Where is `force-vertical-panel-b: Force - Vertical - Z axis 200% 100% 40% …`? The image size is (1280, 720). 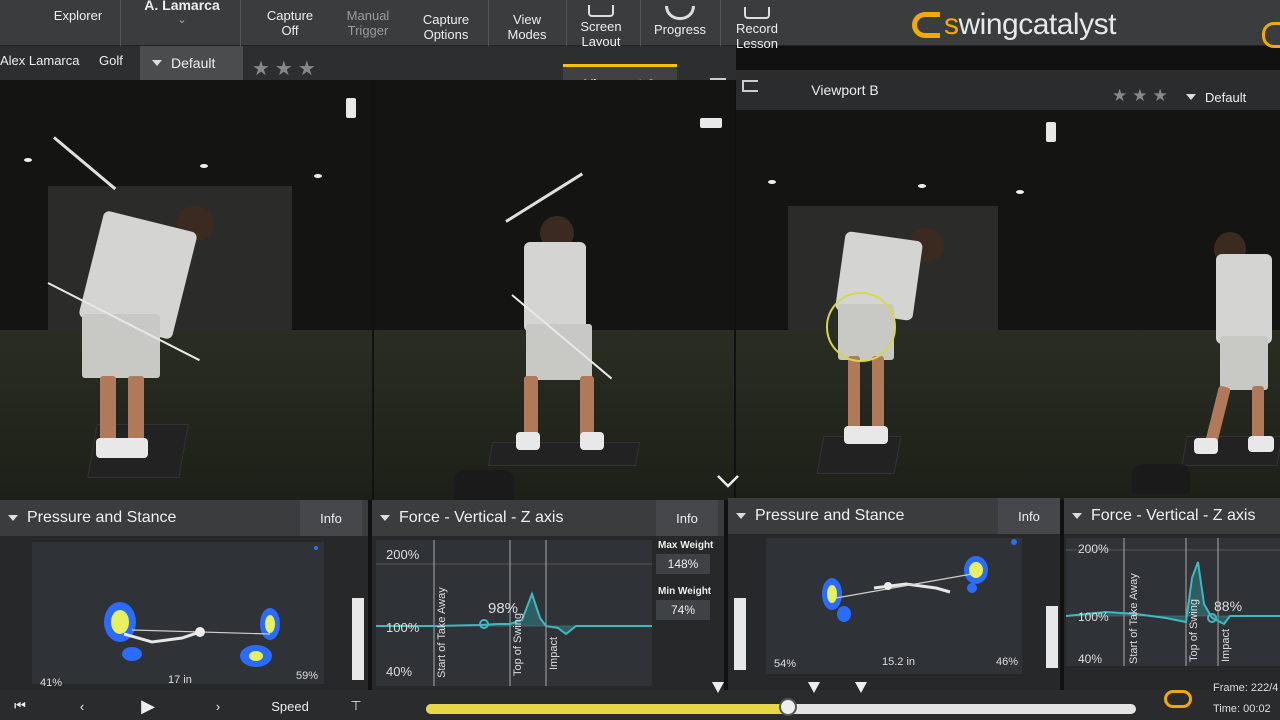
force-vertical-panel-b: Force - Vertical - Z axis 200% 100% 40% … is located at coordinates (1172, 594).